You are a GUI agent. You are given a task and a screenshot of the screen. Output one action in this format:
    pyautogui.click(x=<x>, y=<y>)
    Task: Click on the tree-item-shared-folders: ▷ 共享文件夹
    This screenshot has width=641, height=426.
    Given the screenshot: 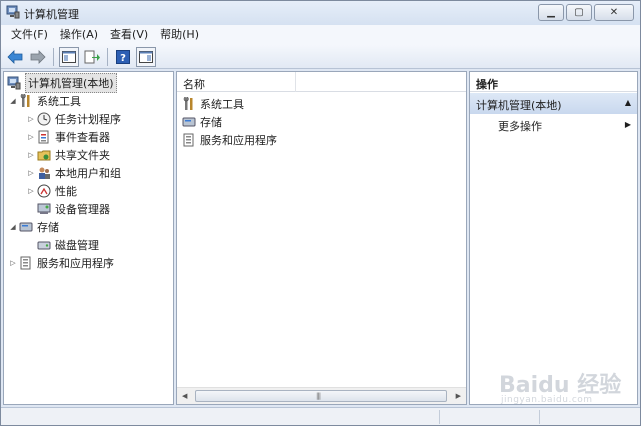 What is the action you would take?
    pyautogui.click(x=68, y=155)
    